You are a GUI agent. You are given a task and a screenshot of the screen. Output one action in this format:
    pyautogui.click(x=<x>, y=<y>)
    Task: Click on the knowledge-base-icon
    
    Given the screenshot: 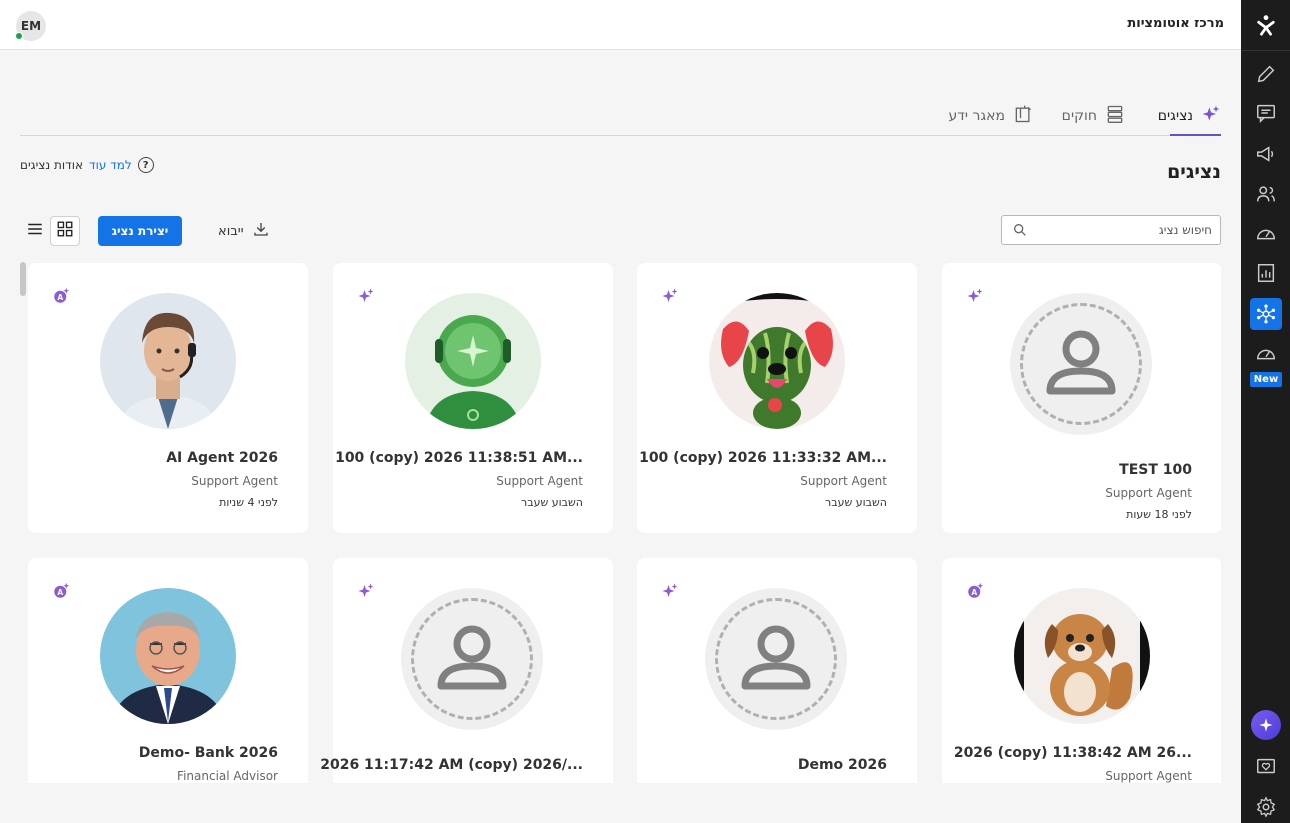 What is the action you would take?
    pyautogui.click(x=1023, y=116)
    